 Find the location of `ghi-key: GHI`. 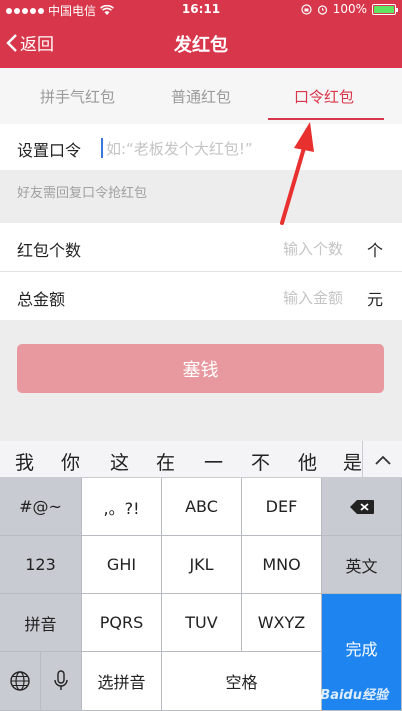

ghi-key: GHI is located at coordinates (122, 565).